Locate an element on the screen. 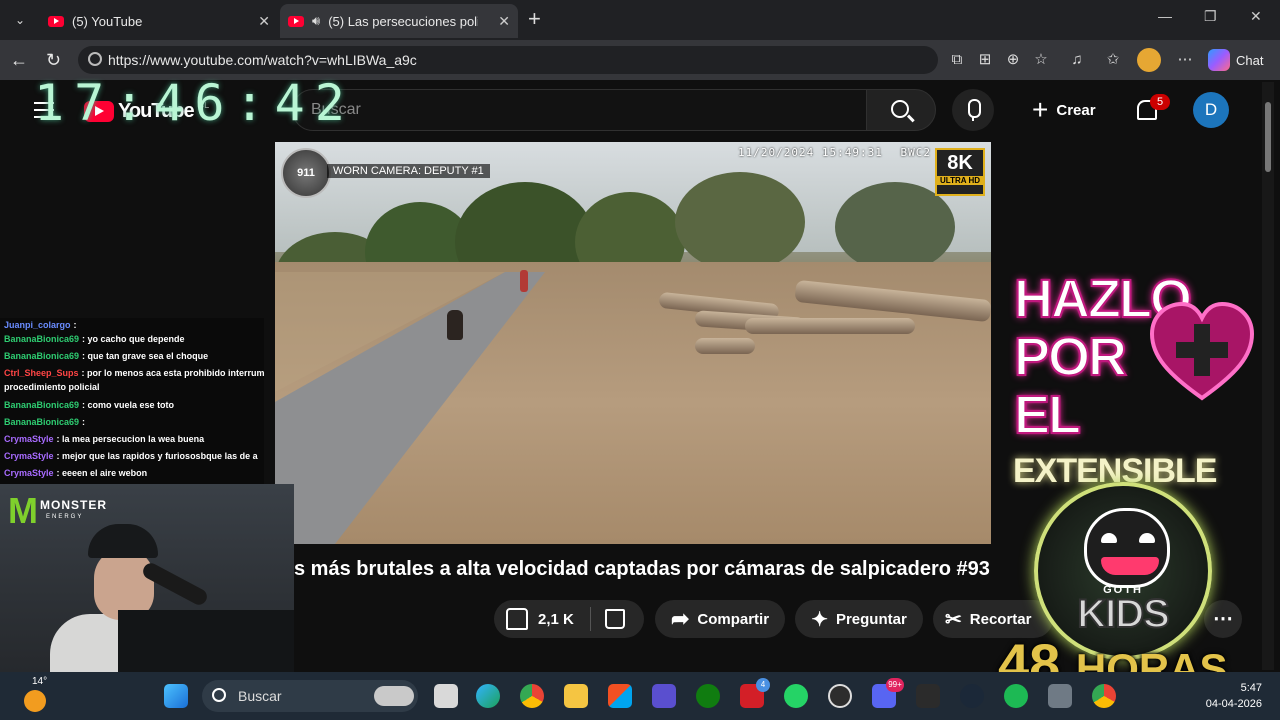 This screenshot has height=720, width=1280. tab-title: (5) YouTube is located at coordinates (107, 21).